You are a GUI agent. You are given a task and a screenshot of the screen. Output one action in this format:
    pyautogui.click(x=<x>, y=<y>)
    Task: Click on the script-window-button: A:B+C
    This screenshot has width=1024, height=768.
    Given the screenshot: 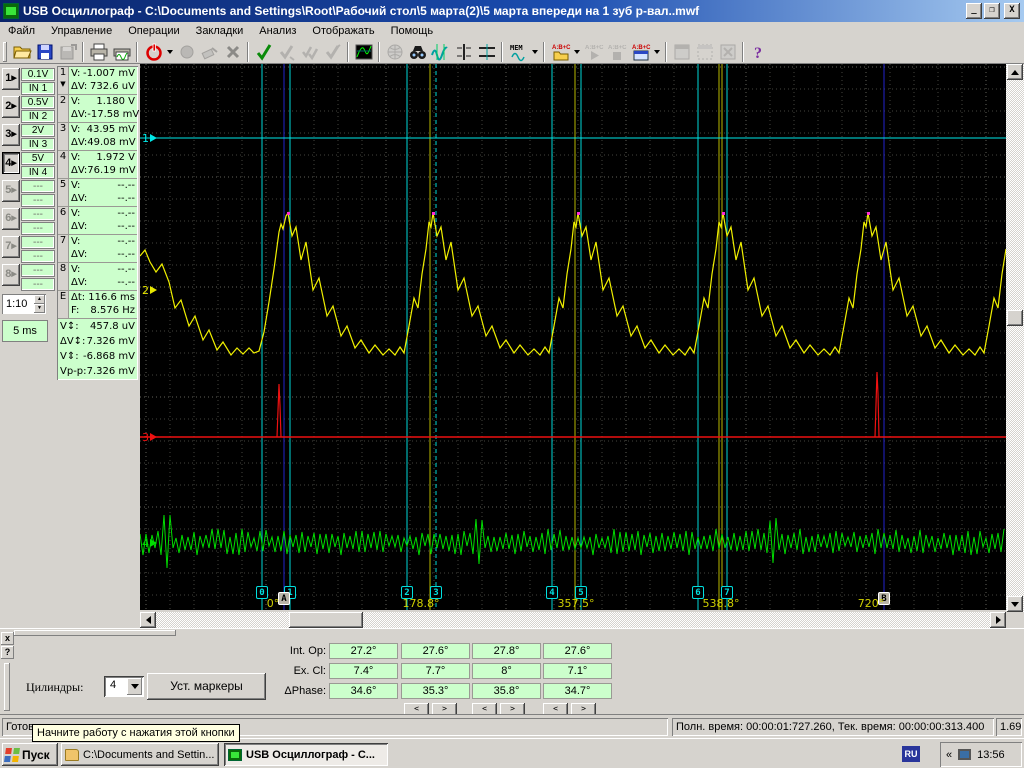 What is the action you would take?
    pyautogui.click(x=645, y=51)
    